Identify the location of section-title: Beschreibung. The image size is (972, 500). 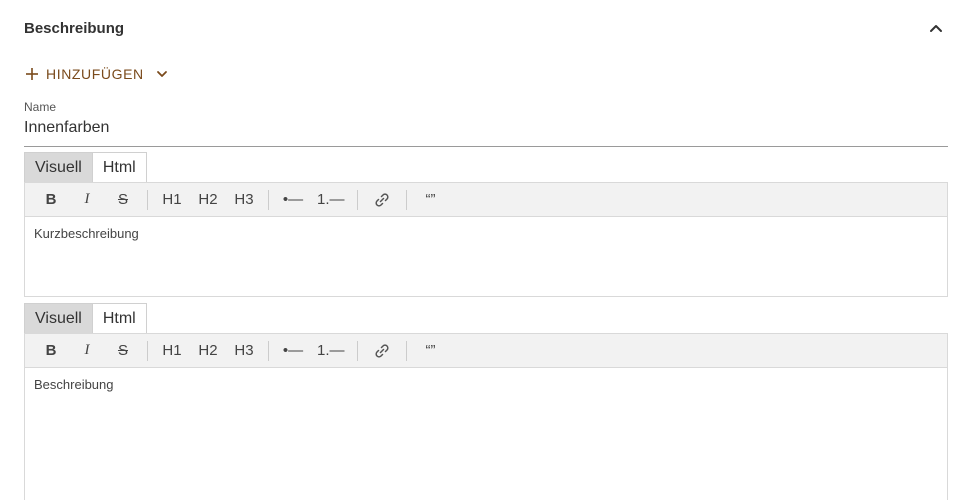
(74, 28).